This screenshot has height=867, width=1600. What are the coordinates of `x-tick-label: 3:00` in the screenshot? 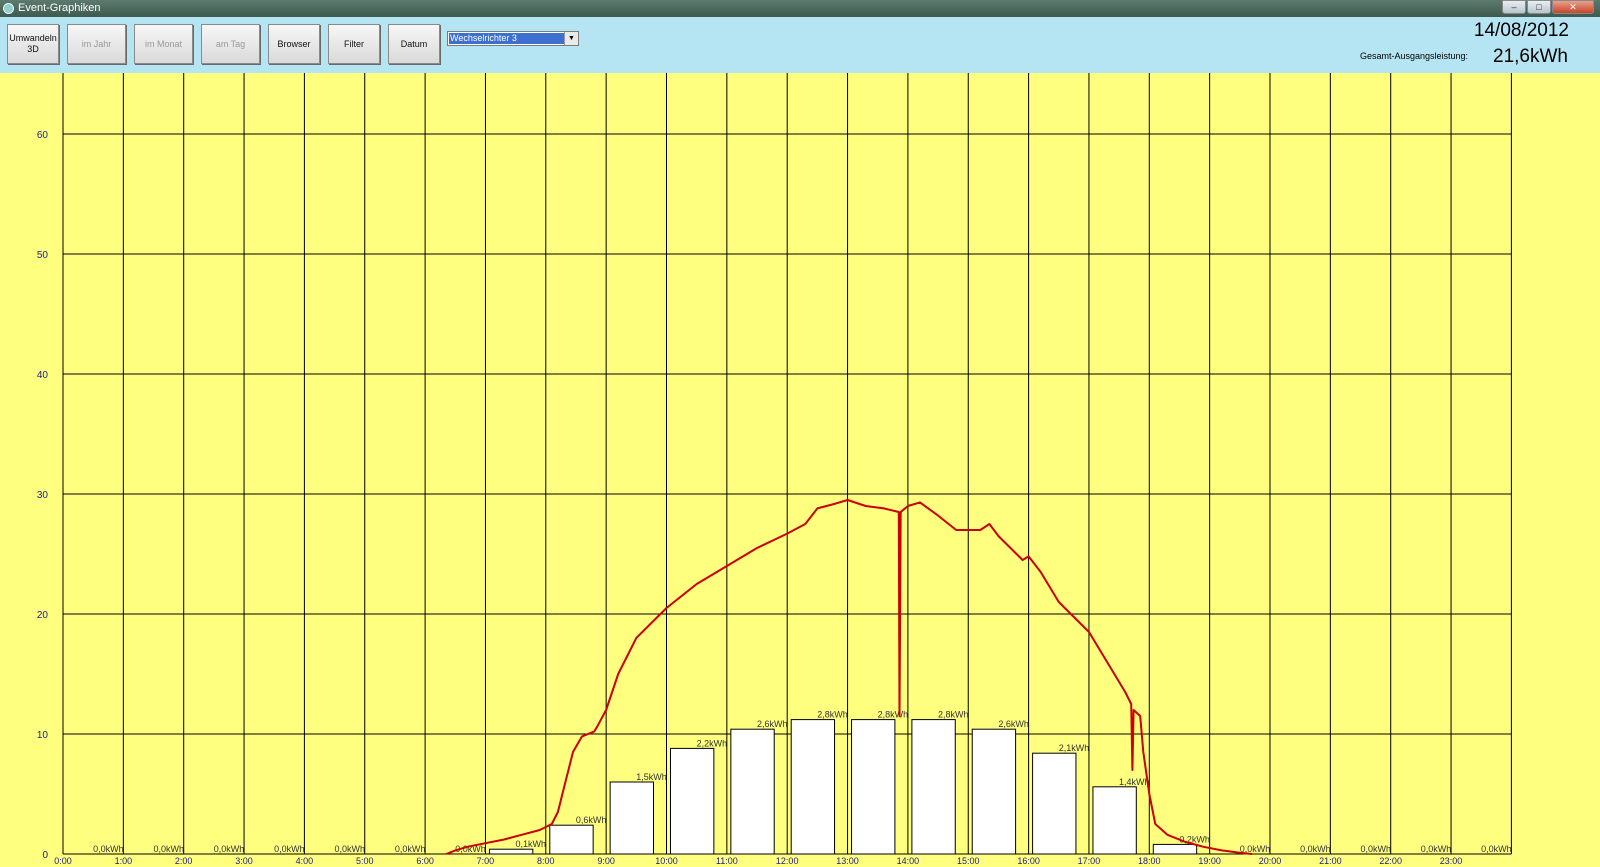 It's located at (244, 861).